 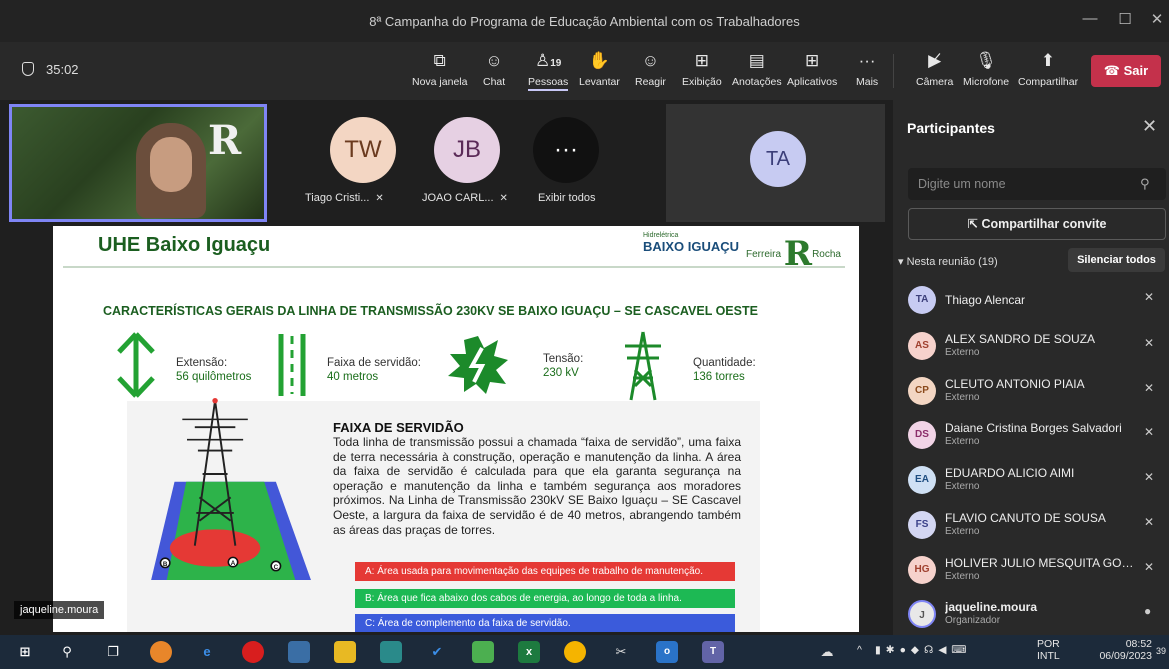 What do you see at coordinates (566, 198) in the screenshot?
I see `show-all-label: Exibir todos` at bounding box center [566, 198].